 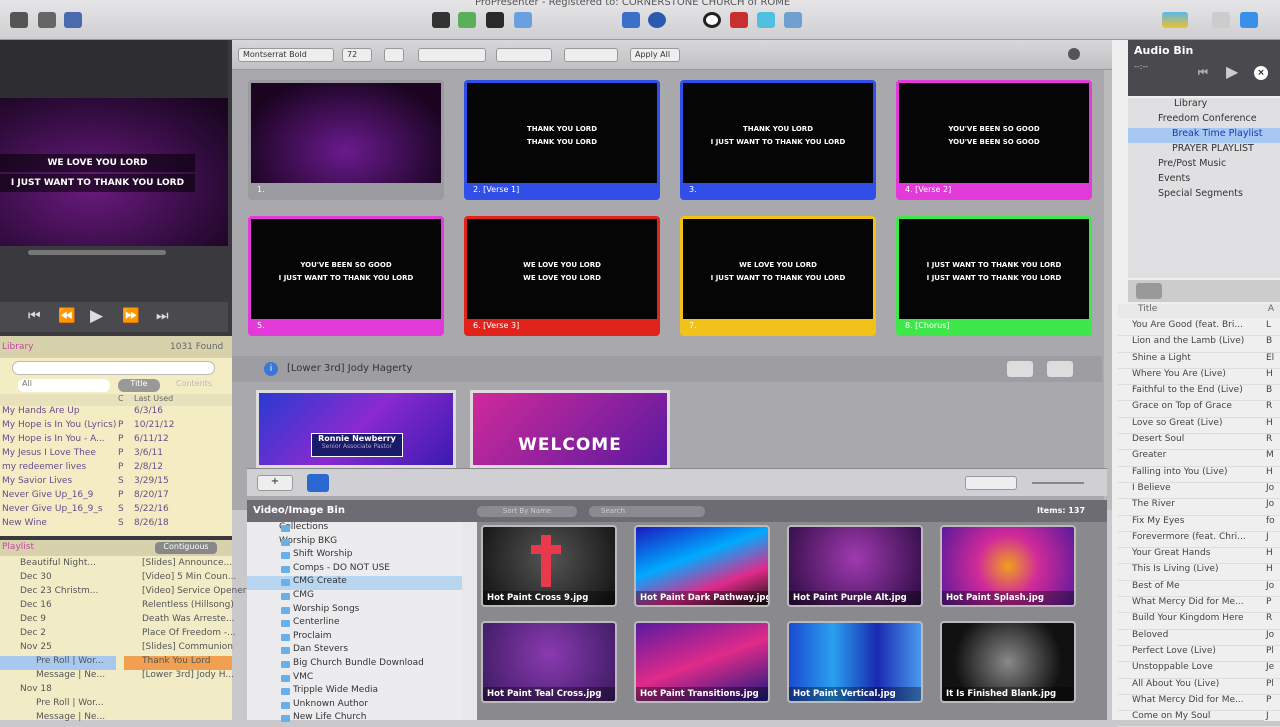 What do you see at coordinates (19, 20) in the screenshot?
I see `monitor-icon` at bounding box center [19, 20].